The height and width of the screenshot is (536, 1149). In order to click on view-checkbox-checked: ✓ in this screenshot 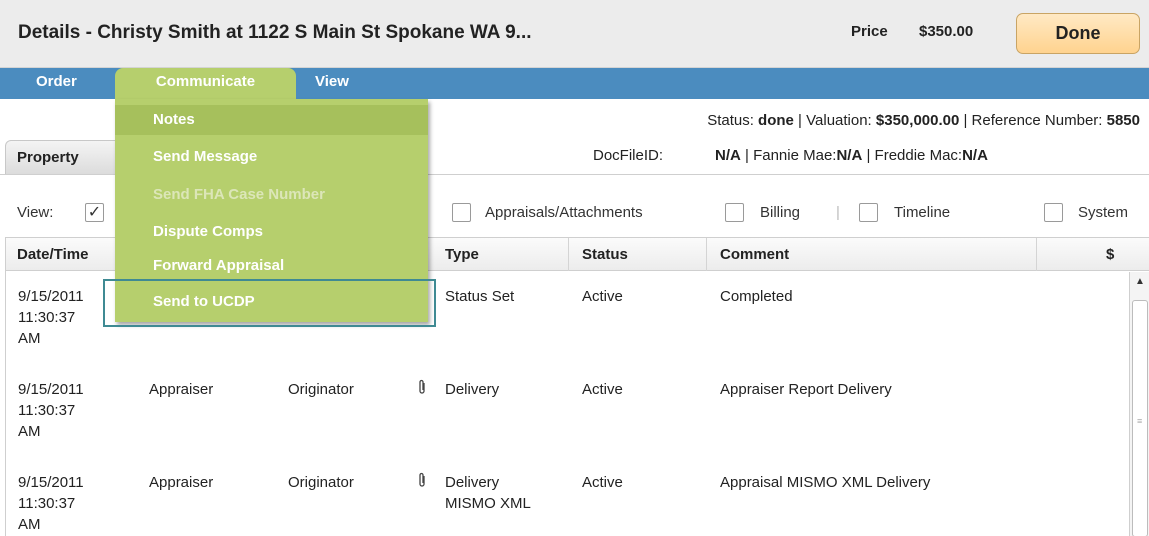, I will do `click(94, 212)`.